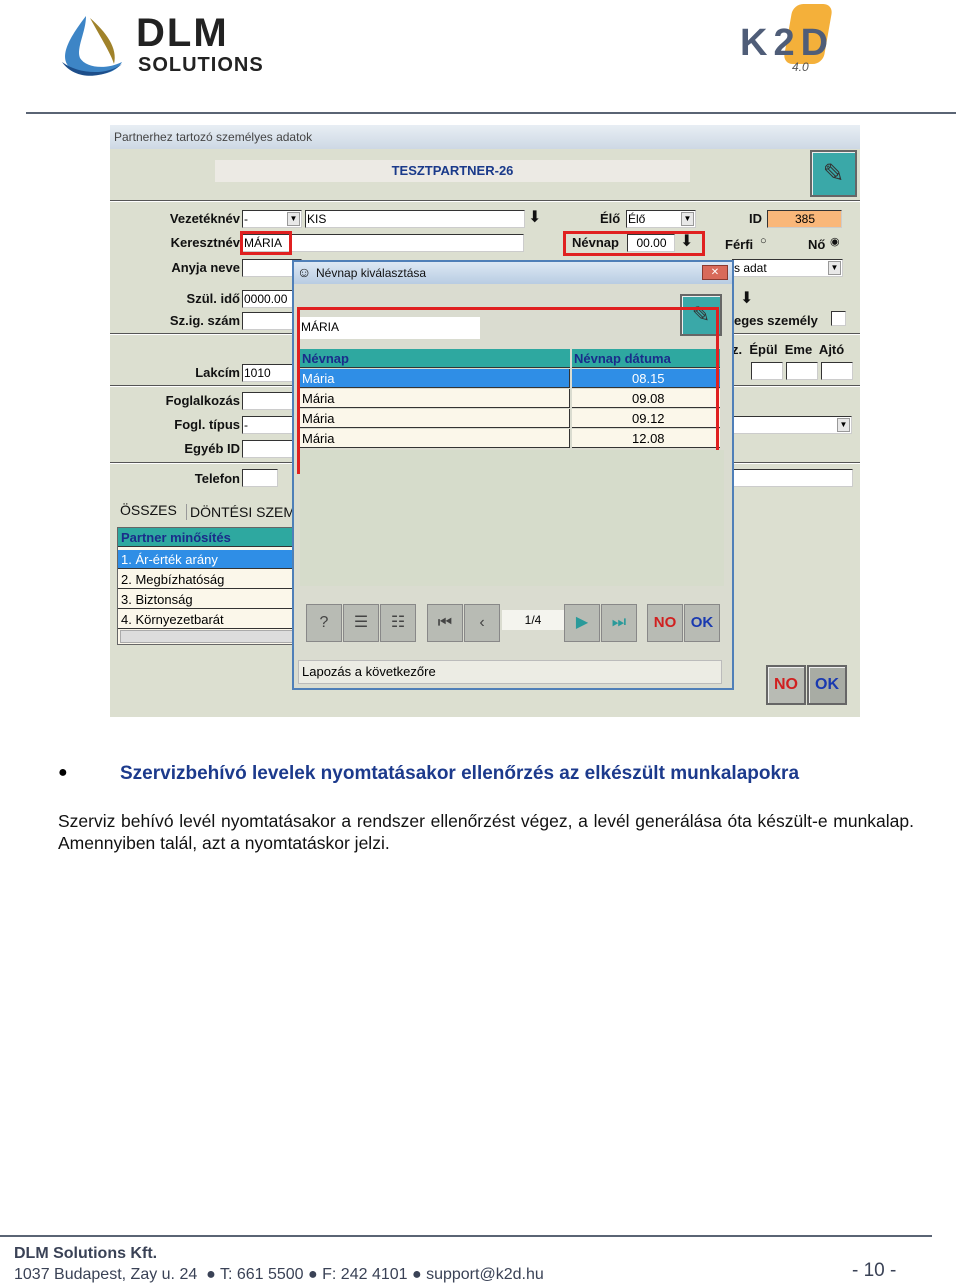  I want to click on edit-icon: ✎, so click(833, 173).